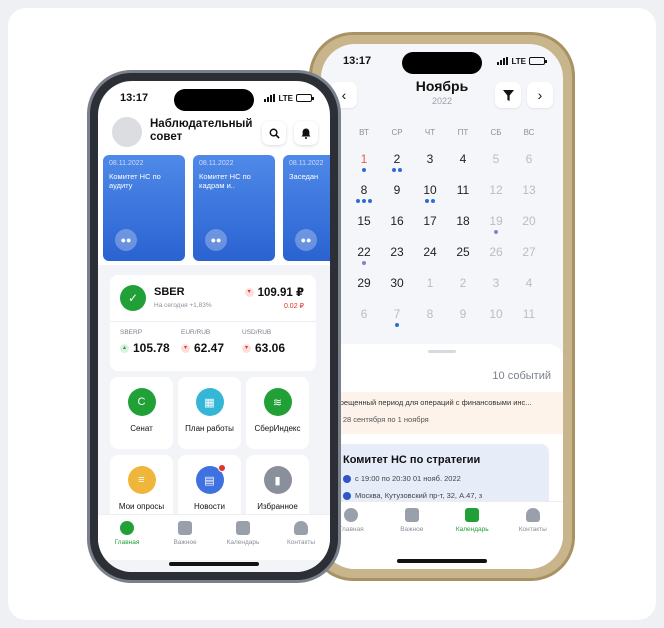  Describe the element at coordinates (225, 181) in the screenshot. I see `meeting-title: Комитет НС по кадрам и..` at that location.